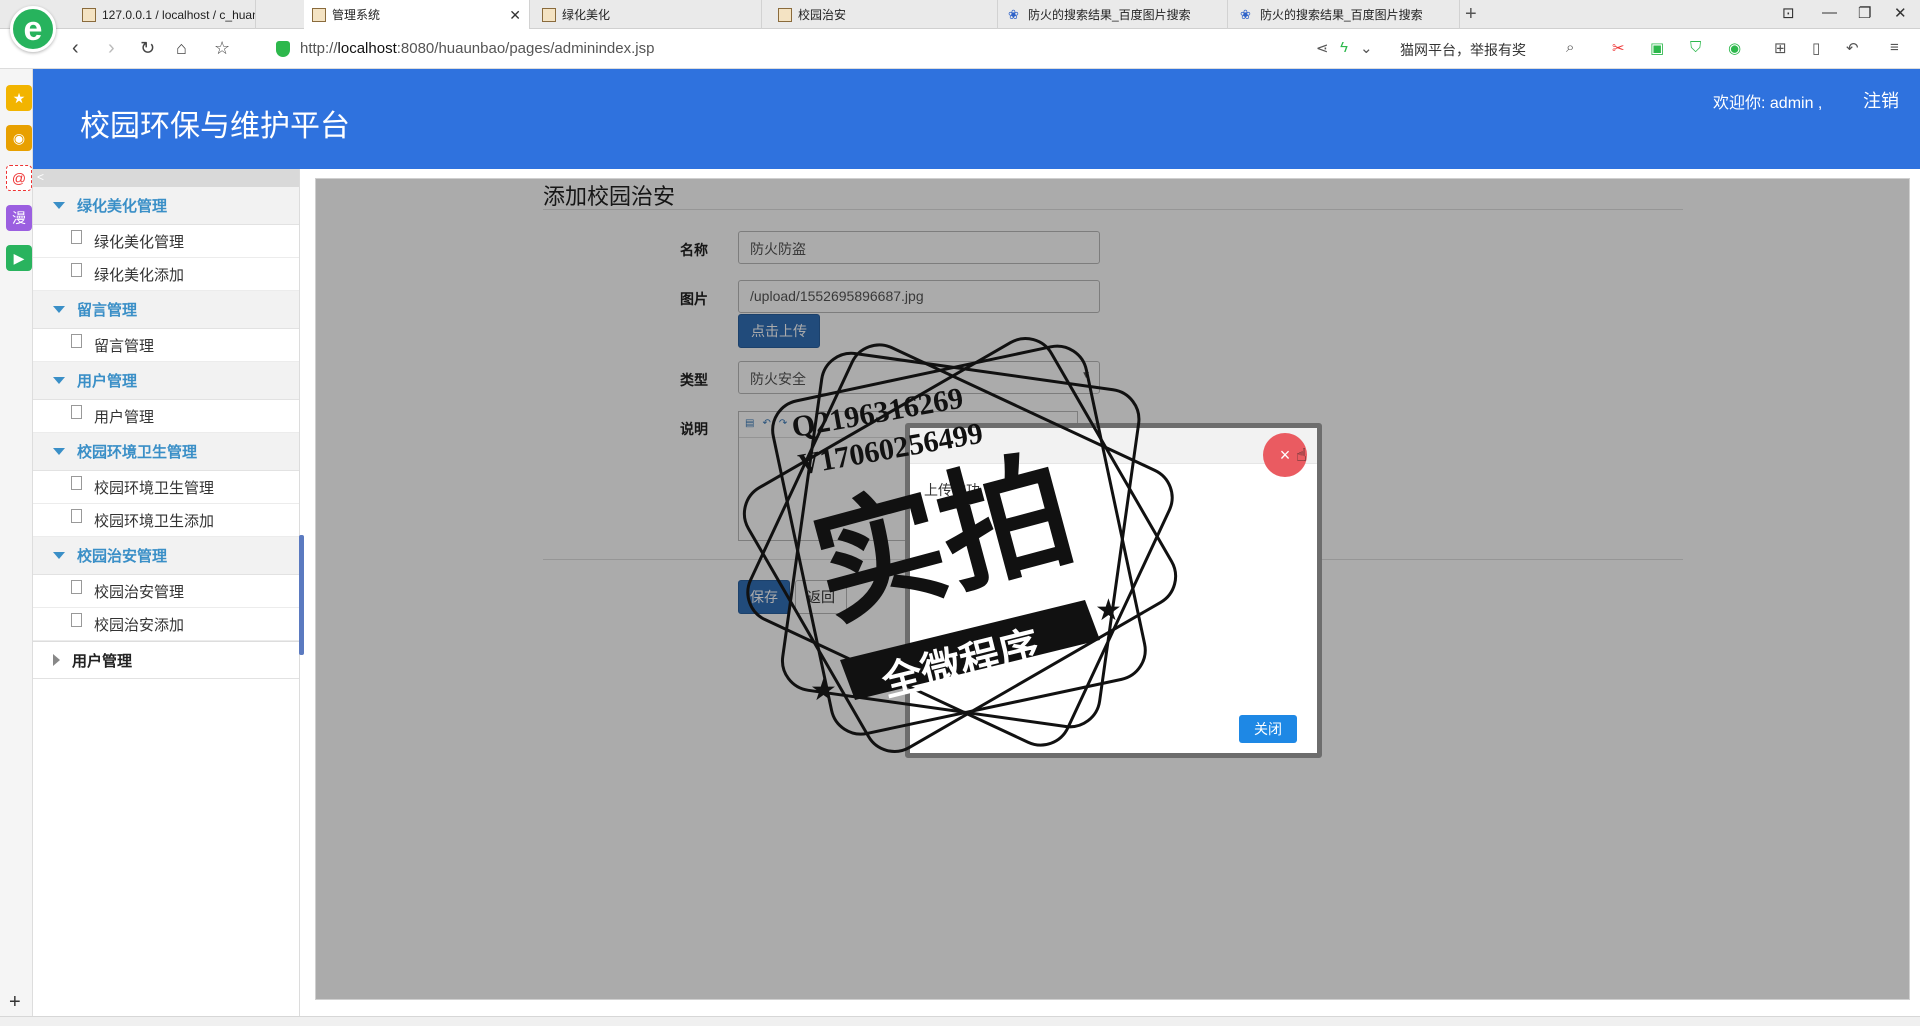 This screenshot has width=1920, height=1026. What do you see at coordinates (515, 15) in the screenshot?
I see `close-tab-icon: ✕` at bounding box center [515, 15].